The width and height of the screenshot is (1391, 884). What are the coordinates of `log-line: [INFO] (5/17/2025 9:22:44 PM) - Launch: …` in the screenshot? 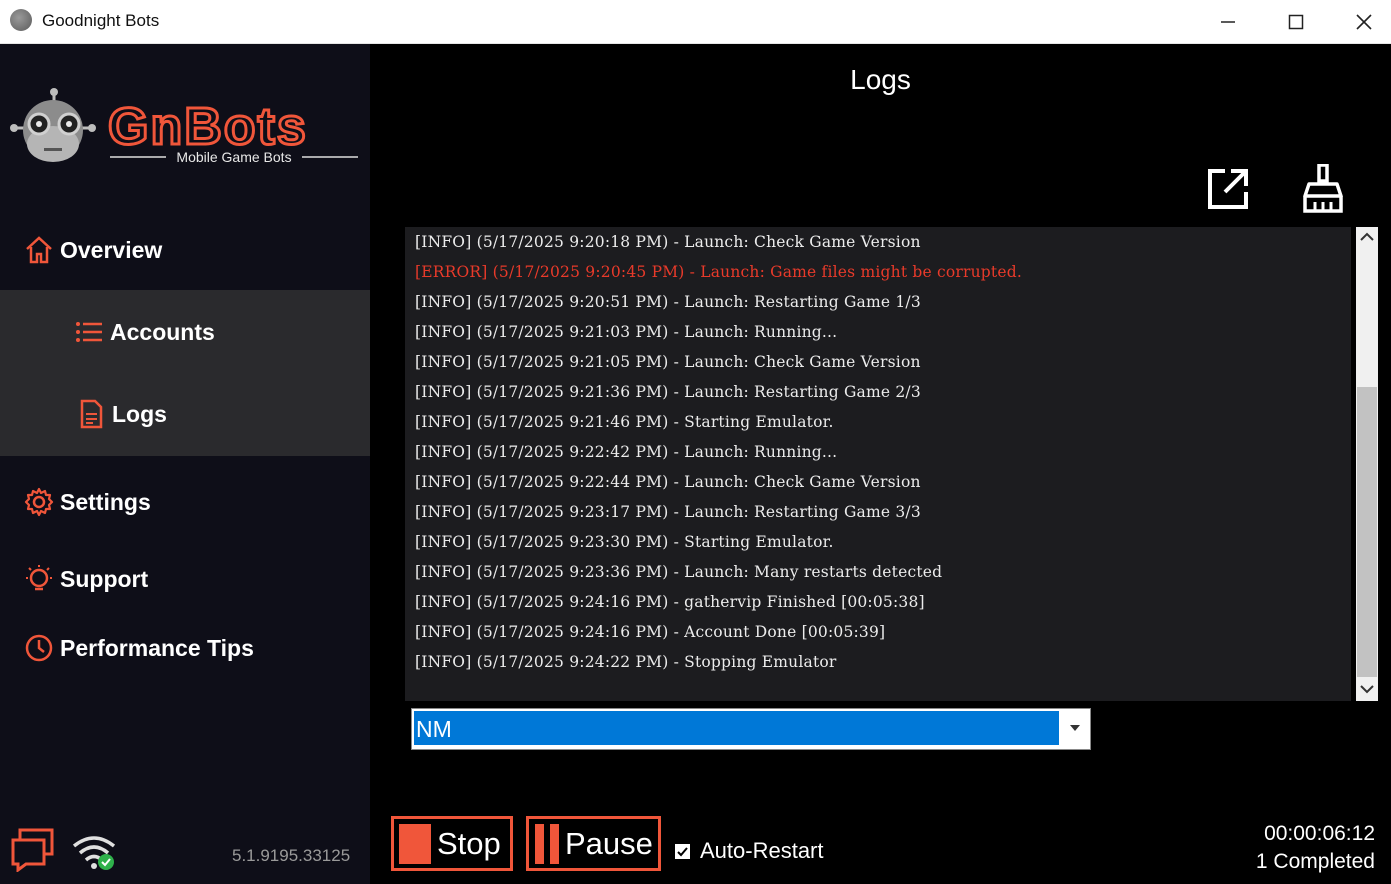 It's located at (668, 482).